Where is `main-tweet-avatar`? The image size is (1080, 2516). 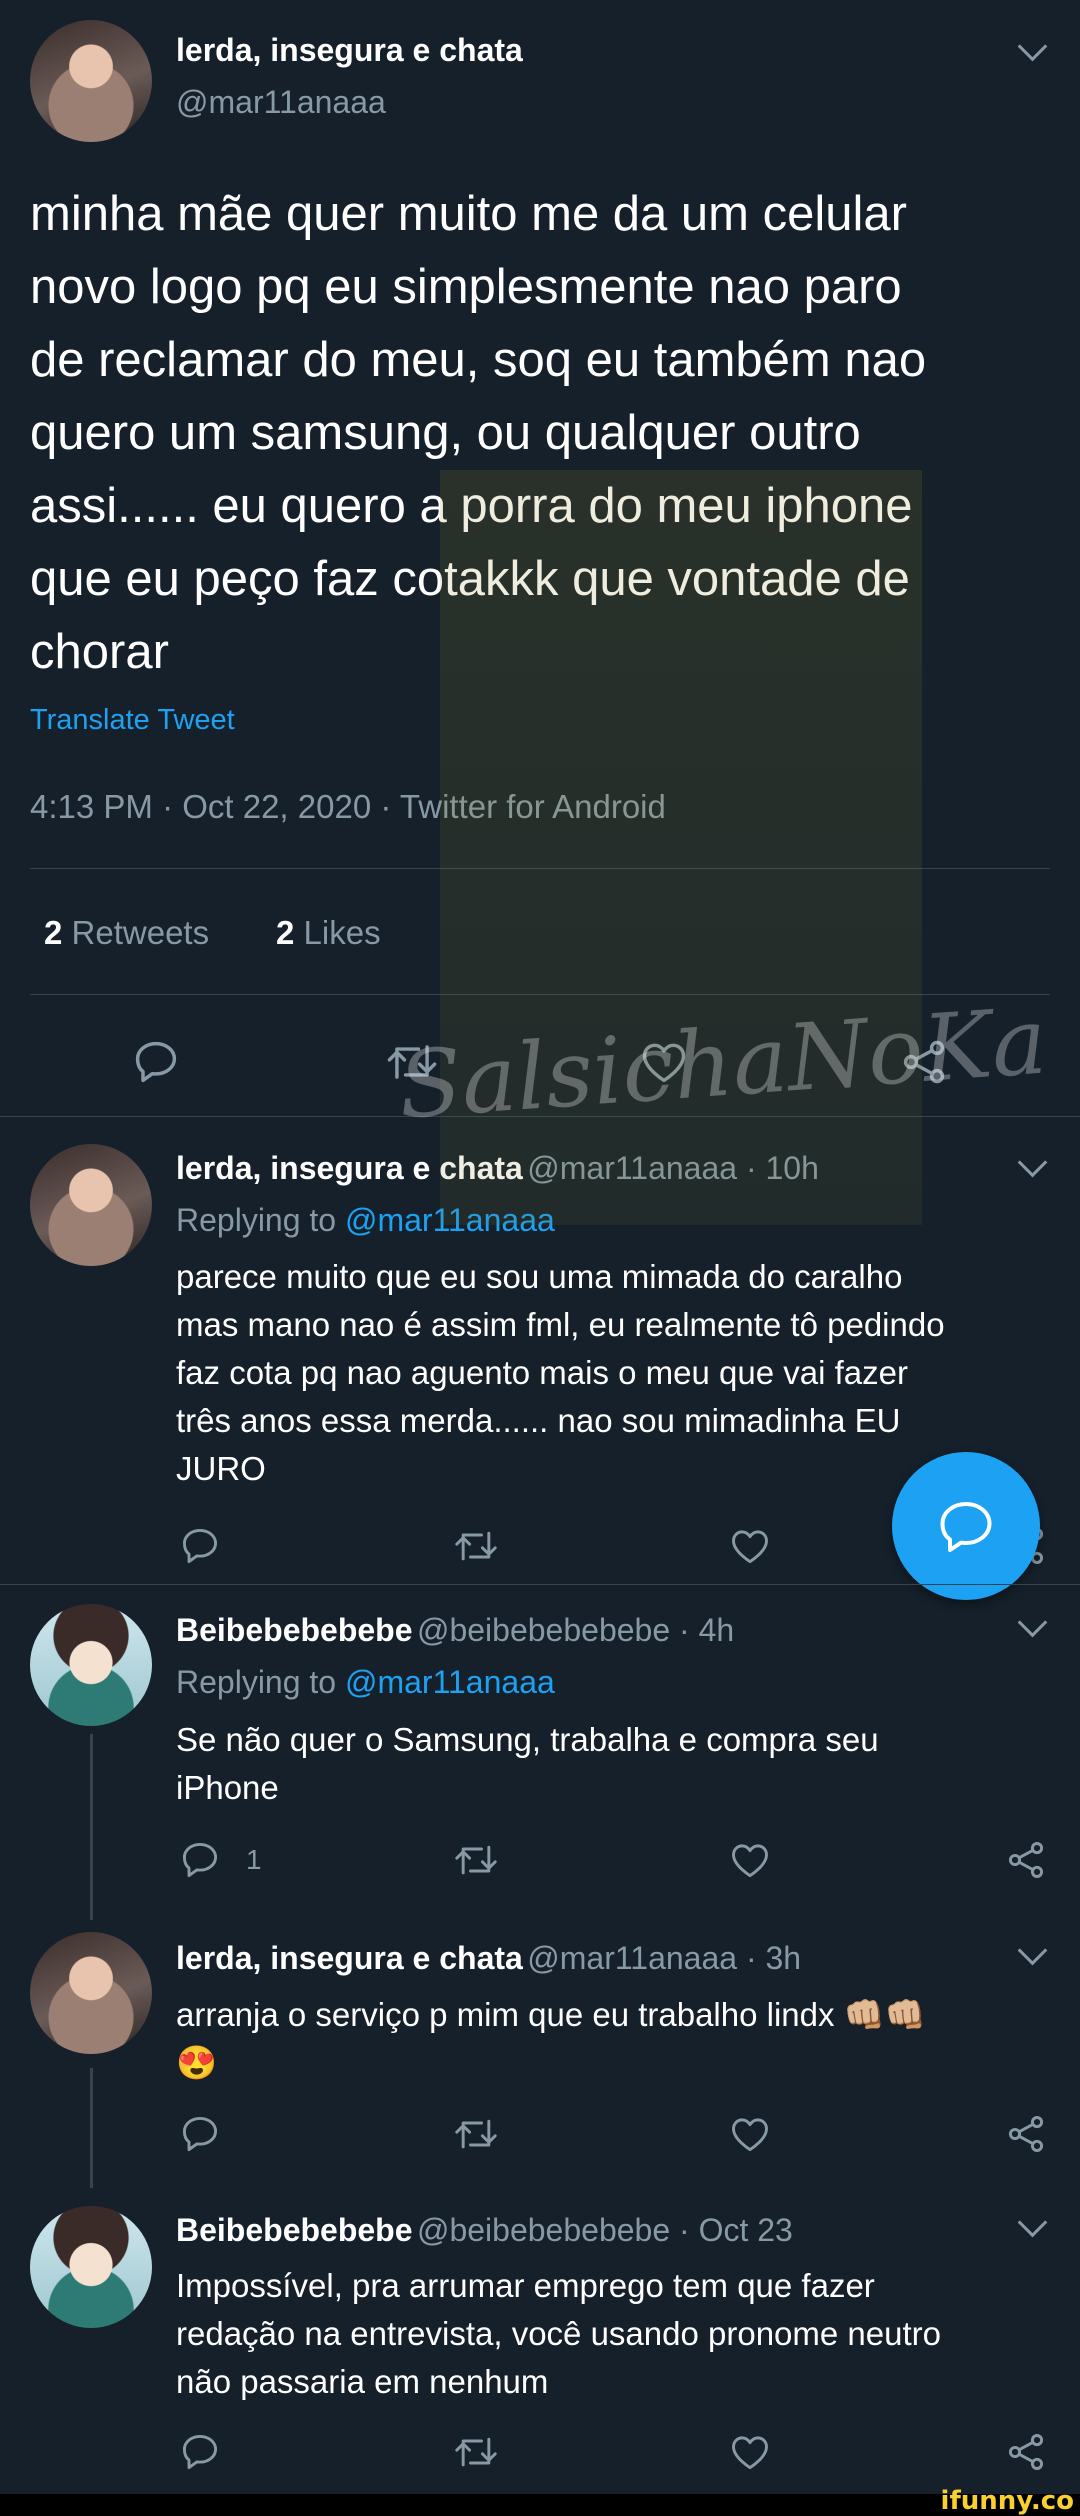 main-tweet-avatar is located at coordinates (91, 81).